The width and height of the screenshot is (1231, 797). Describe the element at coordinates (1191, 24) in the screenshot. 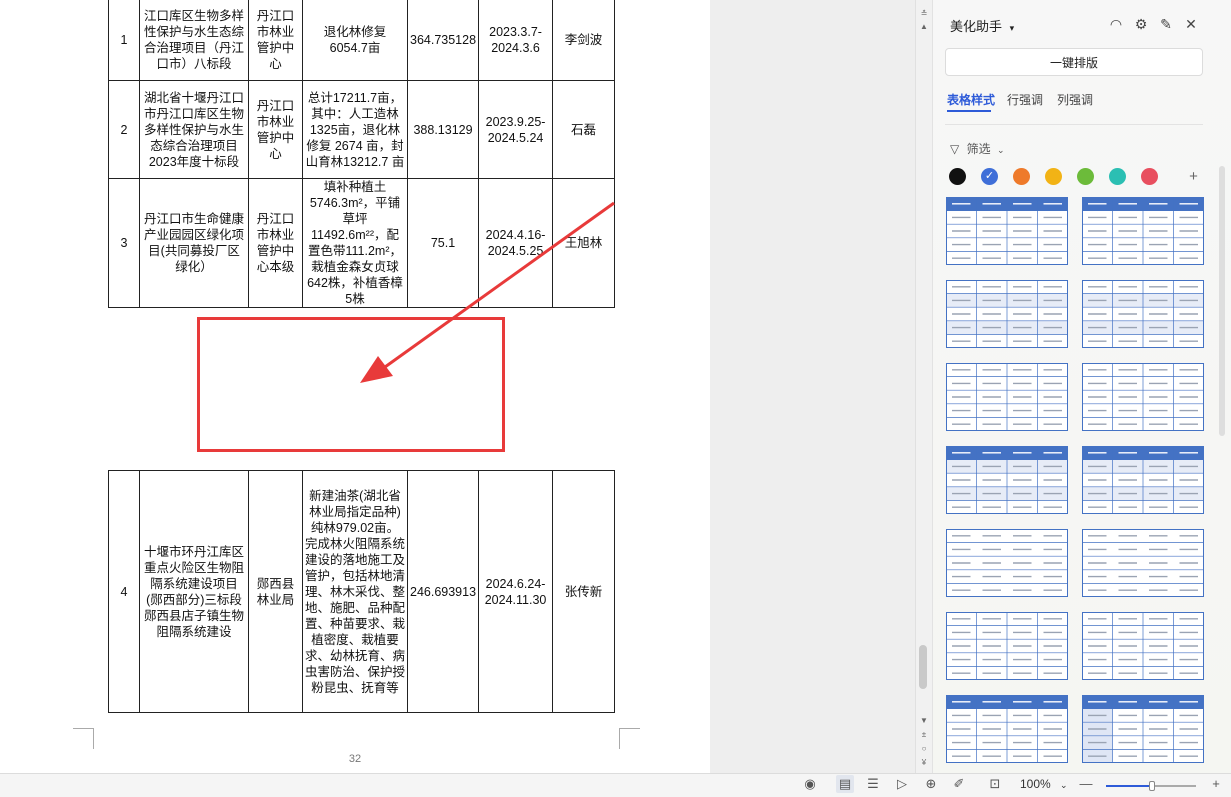

I see `close-icon: ✕` at that location.